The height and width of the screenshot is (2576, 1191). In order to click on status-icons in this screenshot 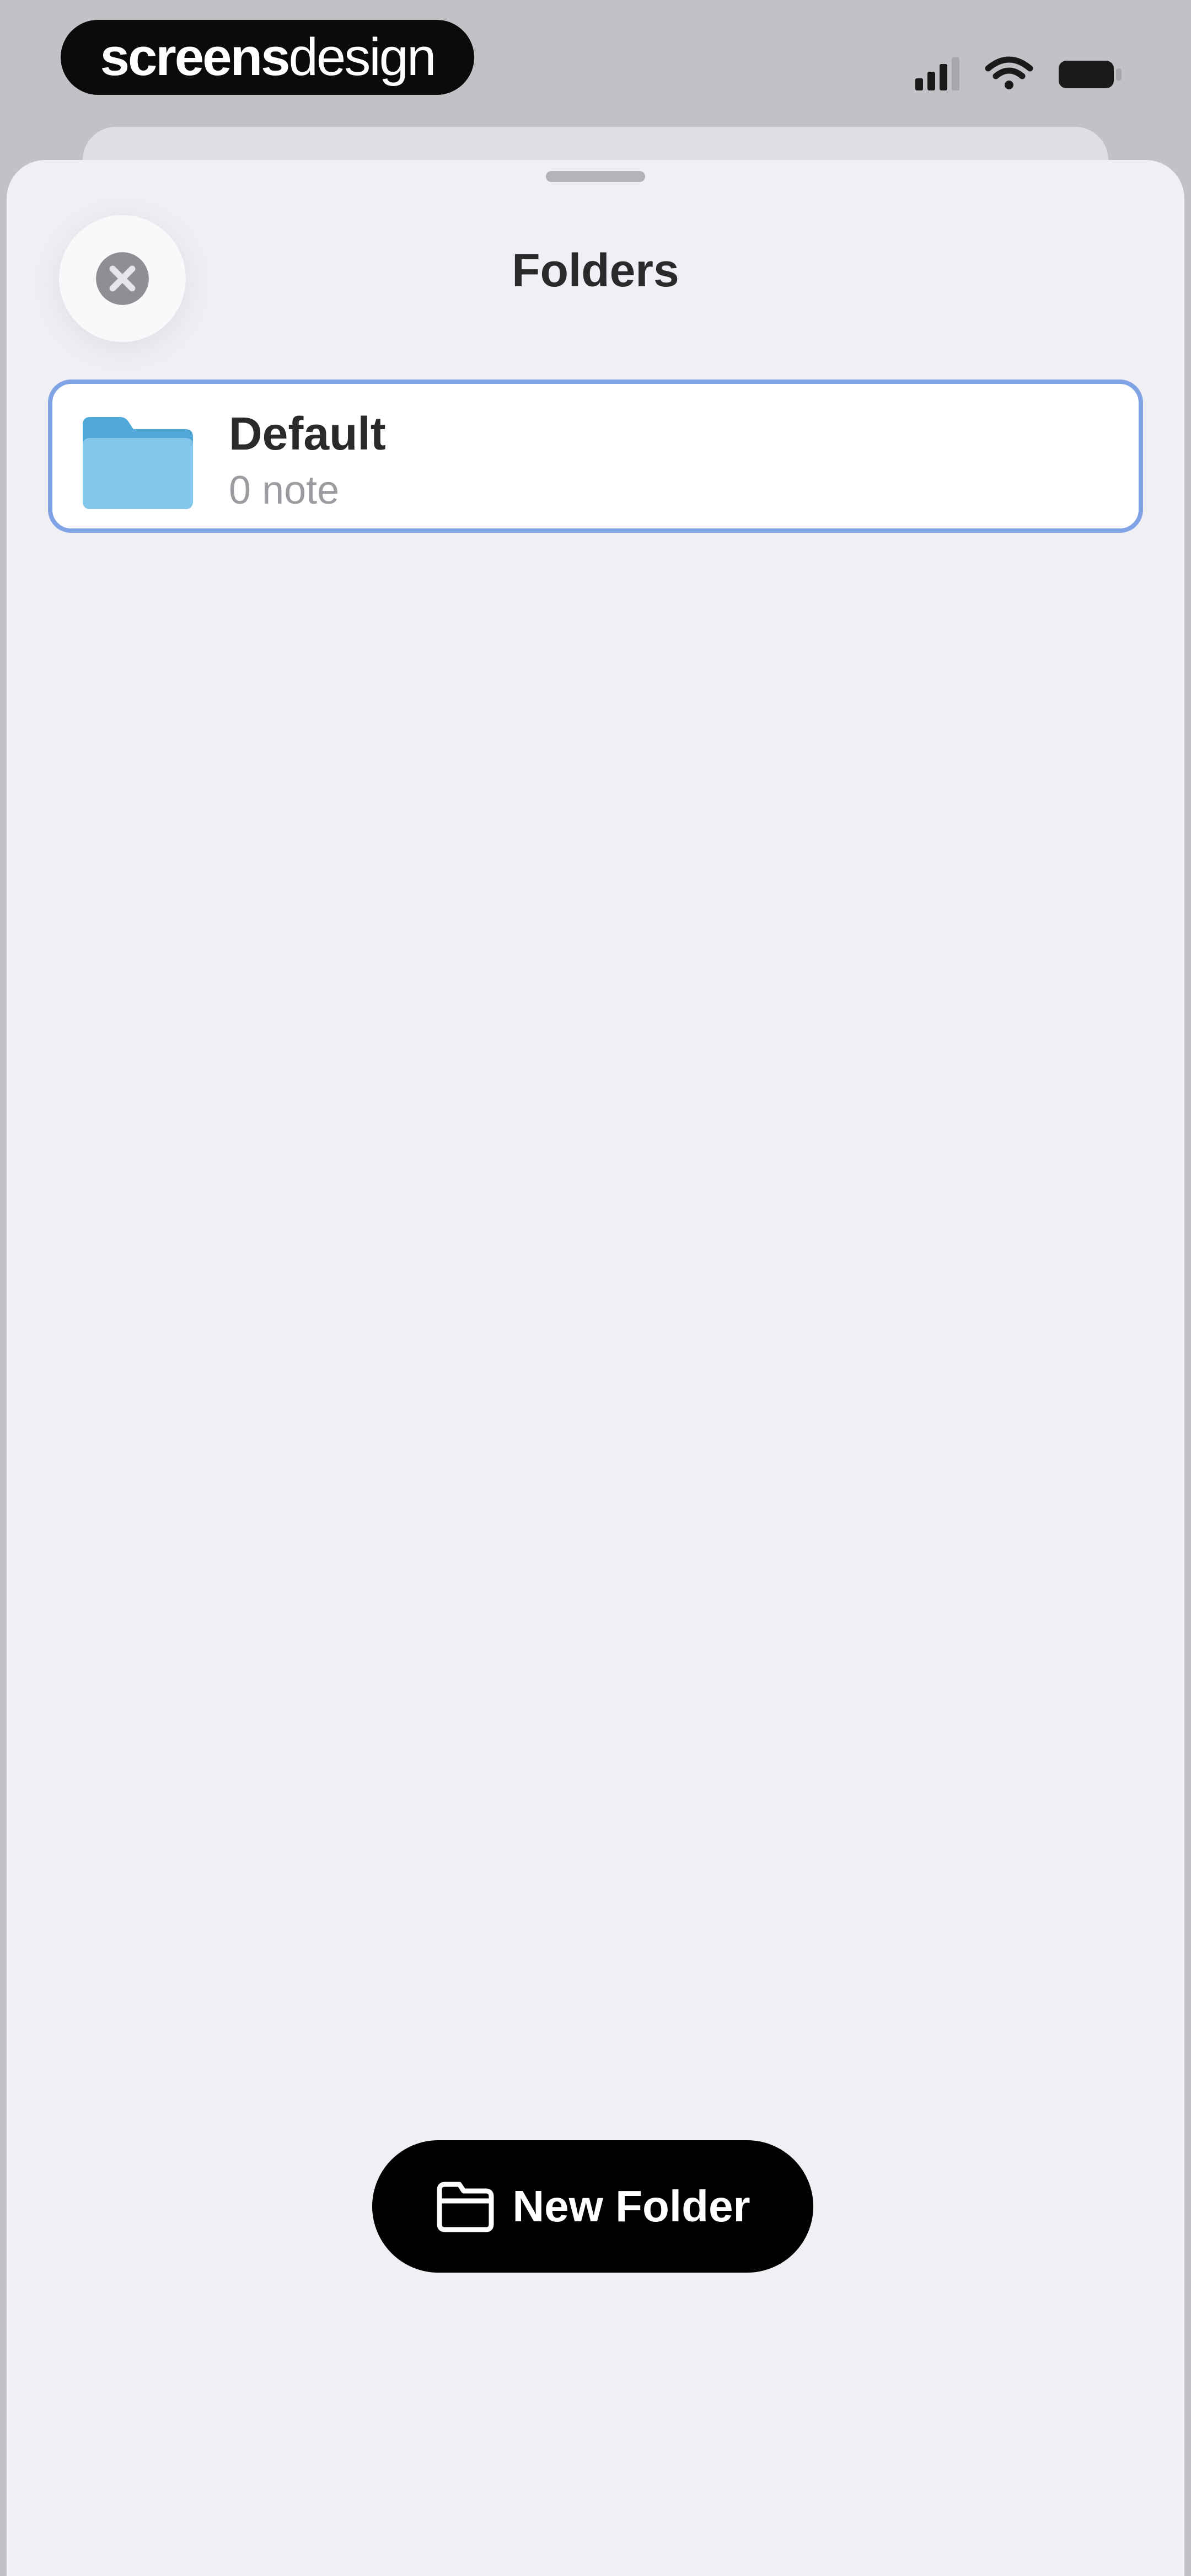, I will do `click(1019, 73)`.